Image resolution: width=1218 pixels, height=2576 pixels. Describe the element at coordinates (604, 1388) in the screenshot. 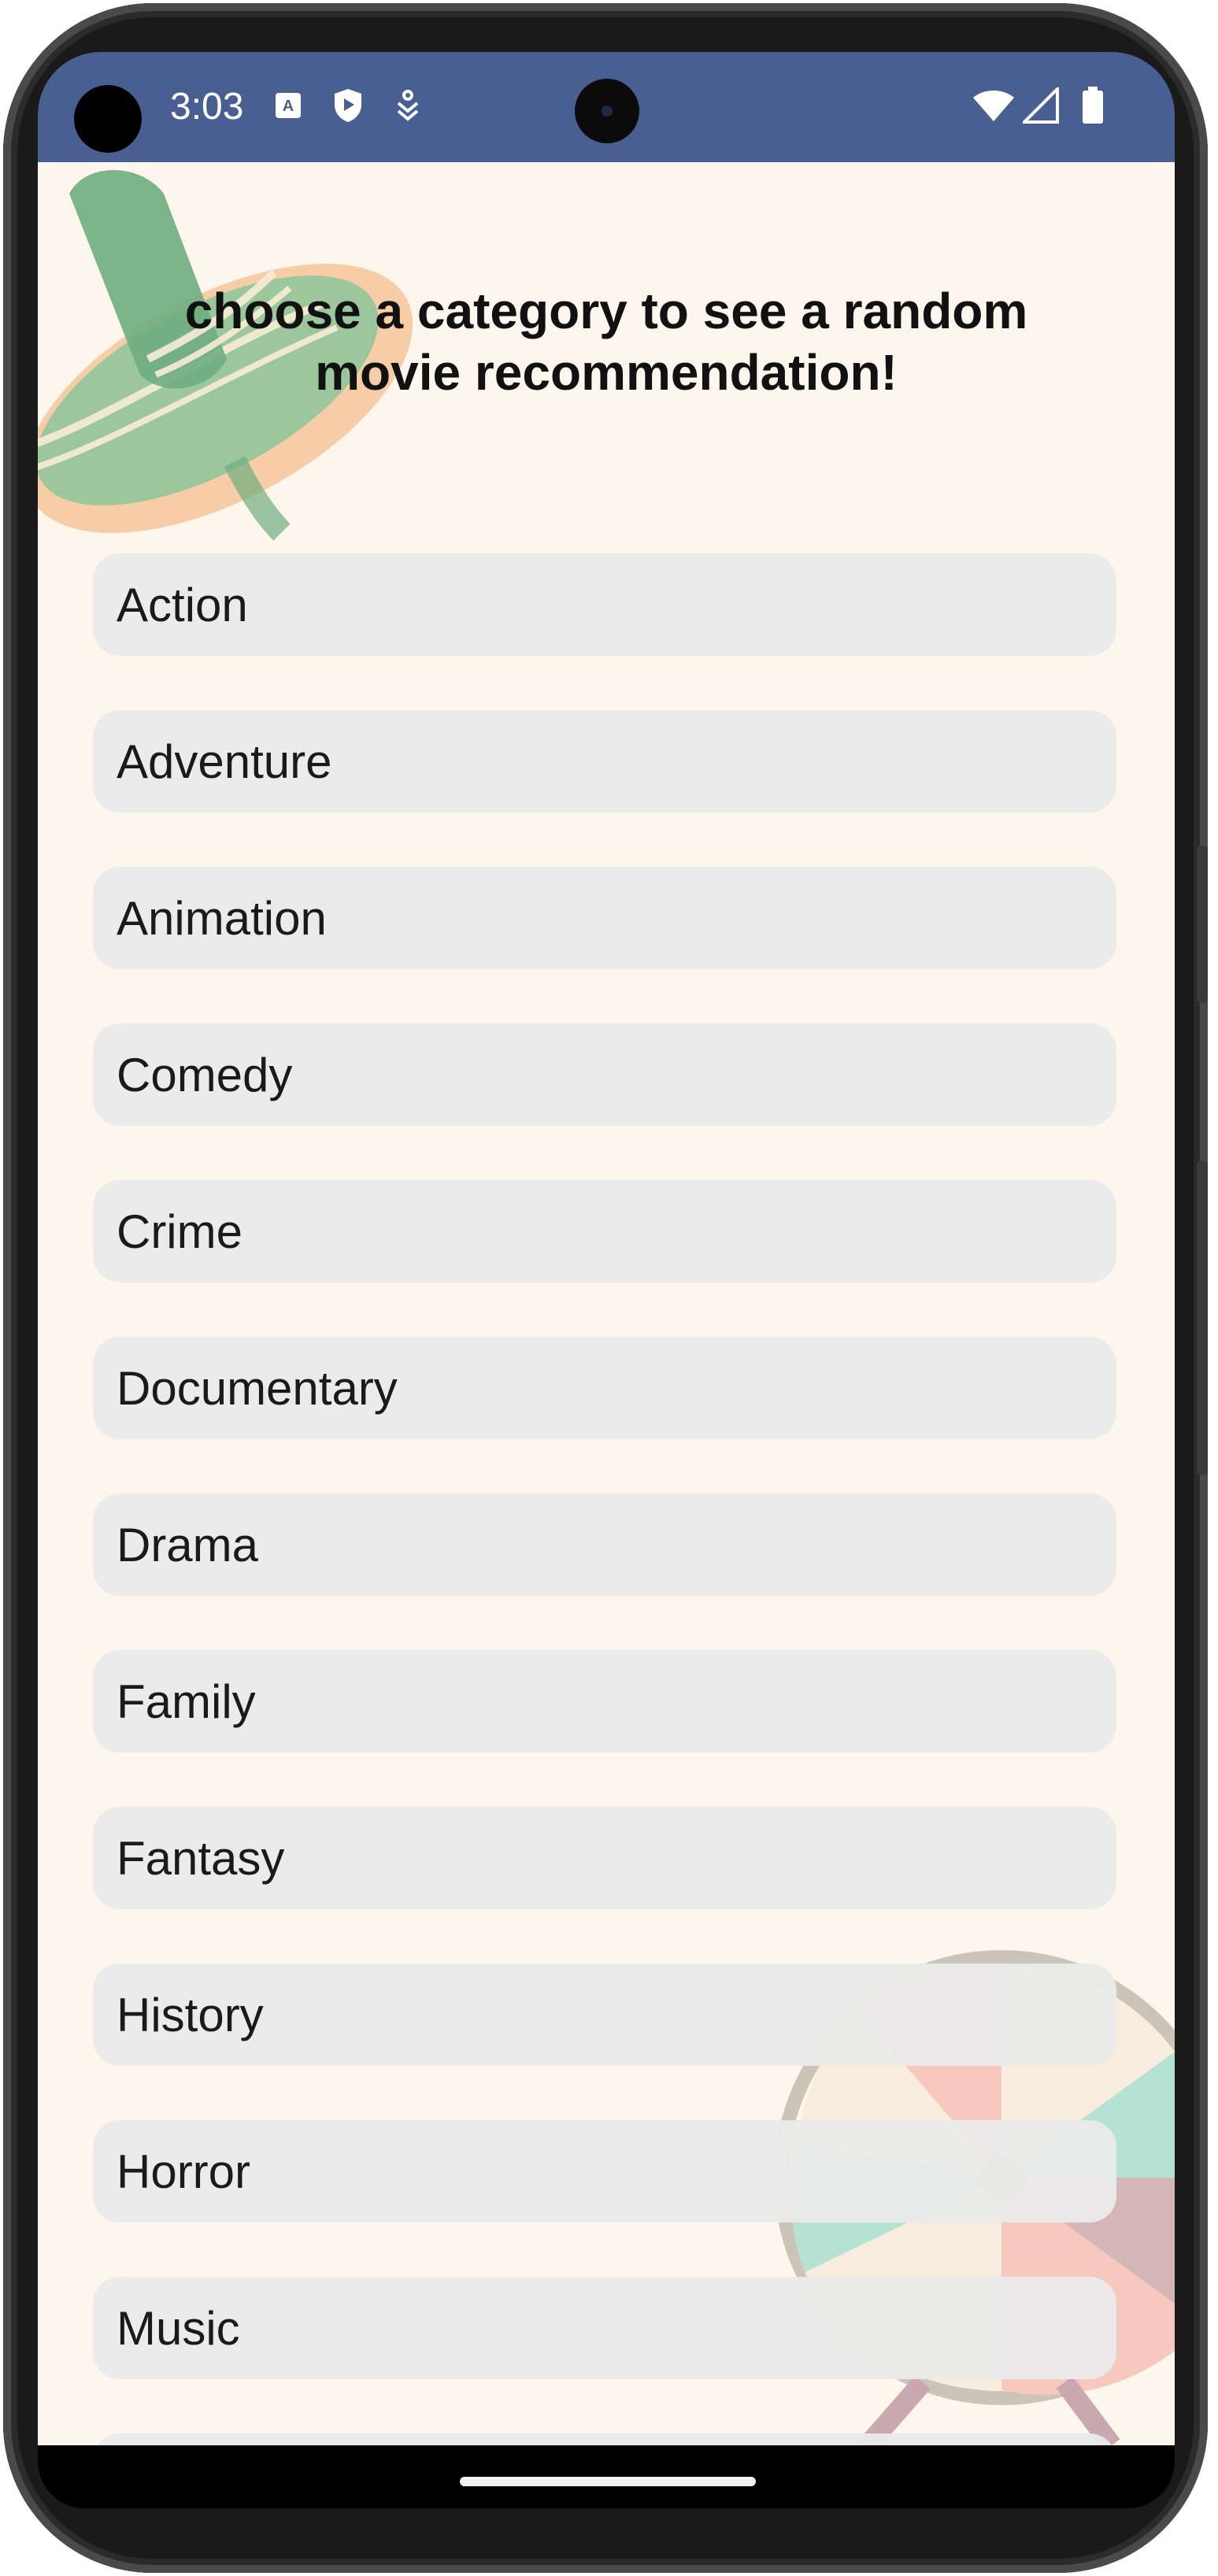

I see `category-button-documentary: Documentary` at that location.